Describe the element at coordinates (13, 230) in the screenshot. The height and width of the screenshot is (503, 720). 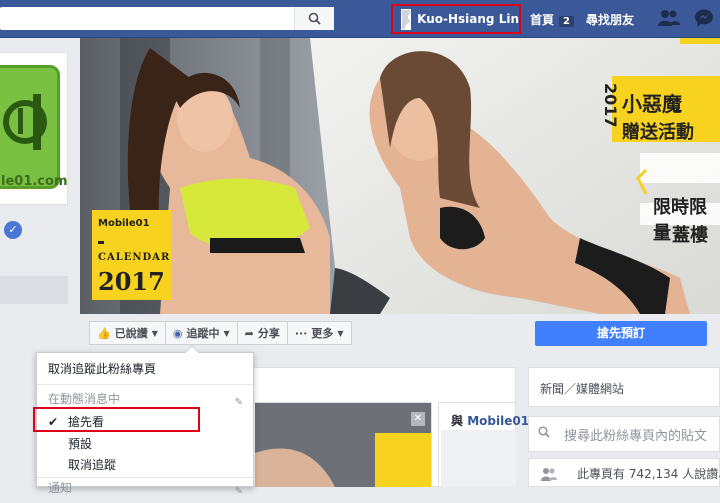
I see `verified-badge-icon: ✓` at that location.